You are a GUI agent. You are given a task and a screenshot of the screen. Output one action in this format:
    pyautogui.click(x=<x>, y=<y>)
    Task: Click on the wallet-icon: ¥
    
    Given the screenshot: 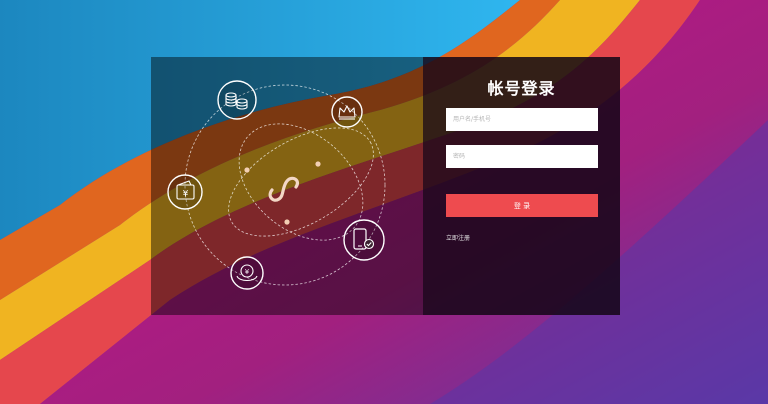 What is the action you would take?
    pyautogui.click(x=185, y=192)
    